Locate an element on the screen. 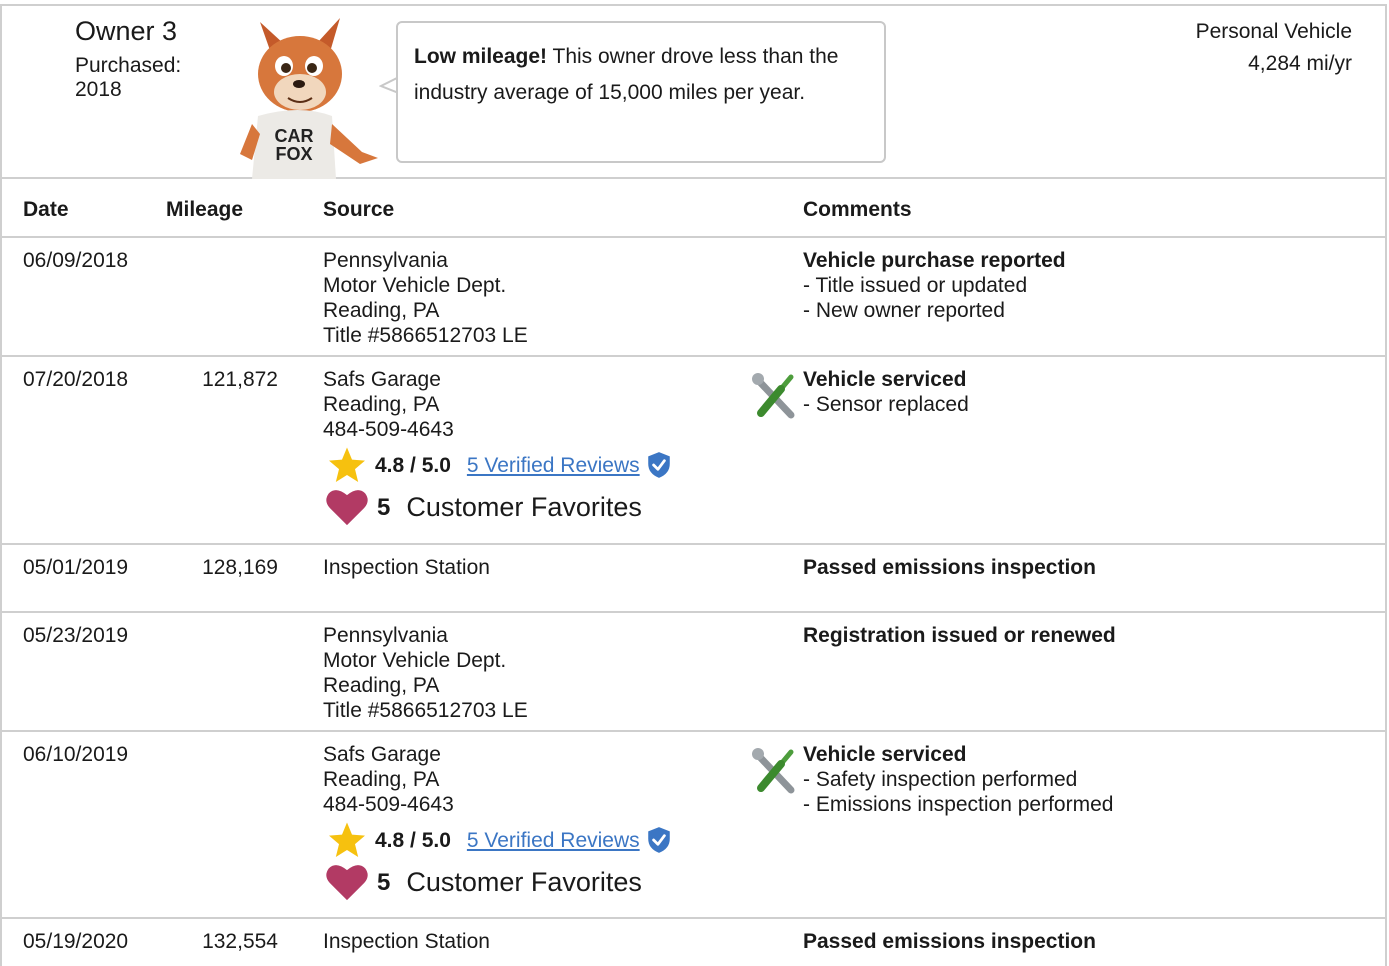 Image resolution: width=1389 pixels, height=966 pixels. column-date: Date is located at coordinates (46, 209).